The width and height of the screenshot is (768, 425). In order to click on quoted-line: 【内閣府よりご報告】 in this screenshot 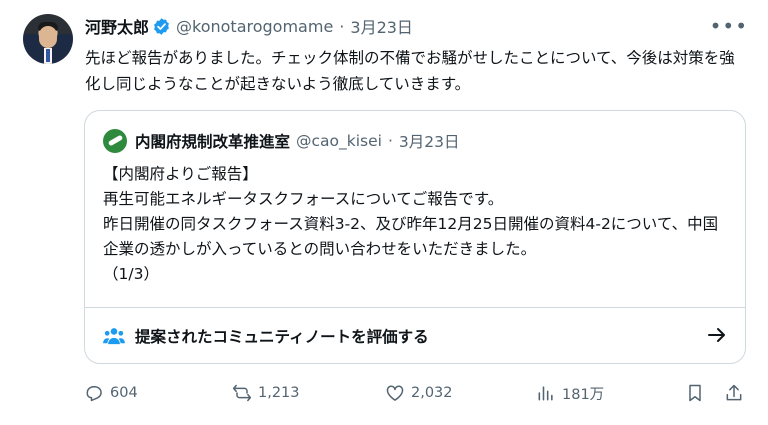, I will do `click(180, 174)`.